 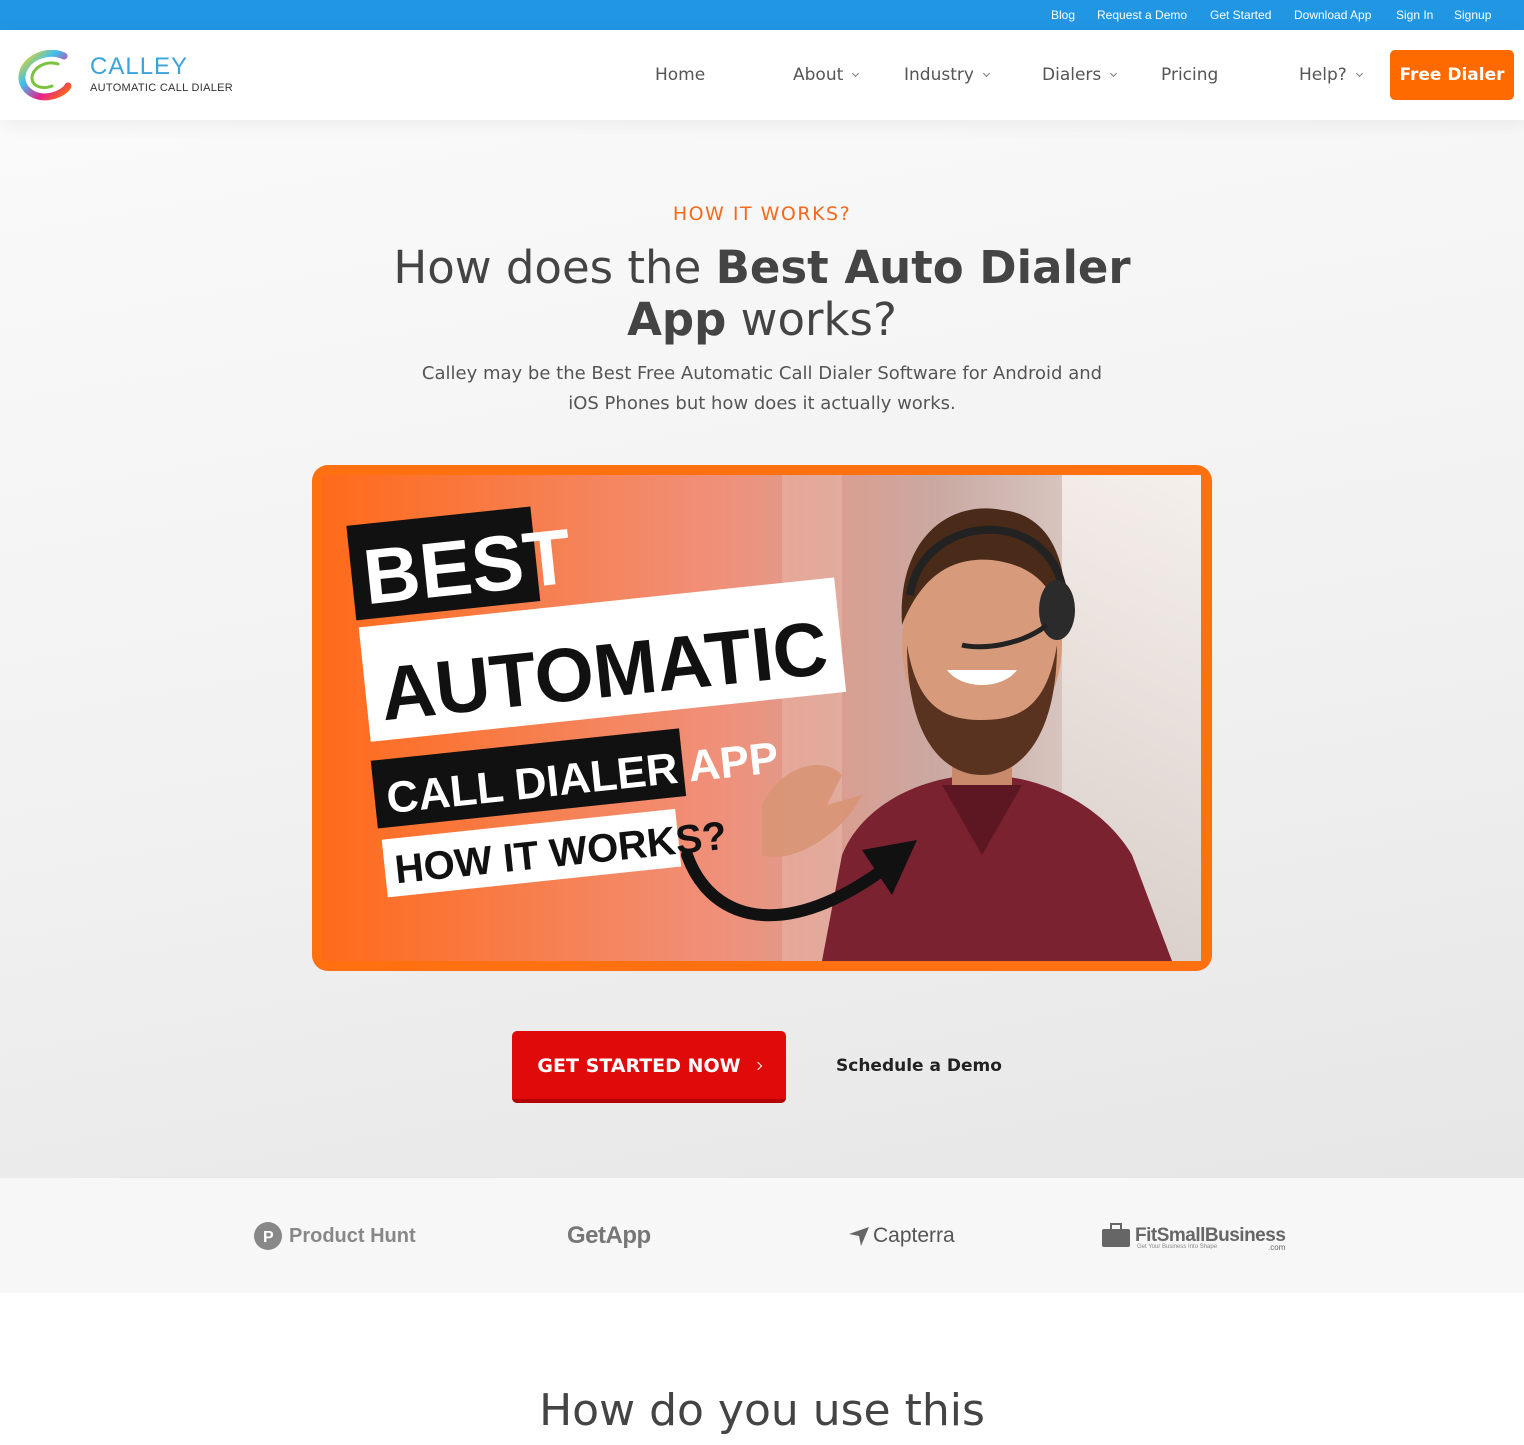 I want to click on briefcase-icon, so click(x=1116, y=1235).